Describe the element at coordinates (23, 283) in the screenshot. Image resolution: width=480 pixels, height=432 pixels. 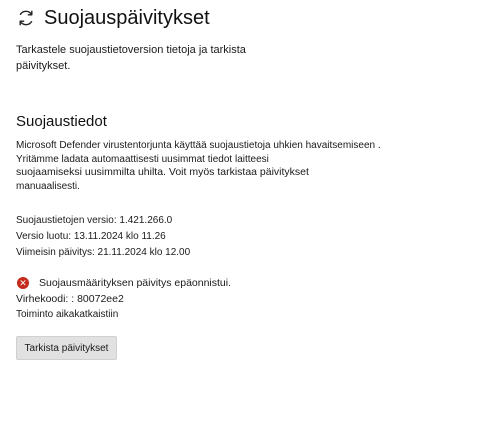
I see `error-icon: ✕` at that location.